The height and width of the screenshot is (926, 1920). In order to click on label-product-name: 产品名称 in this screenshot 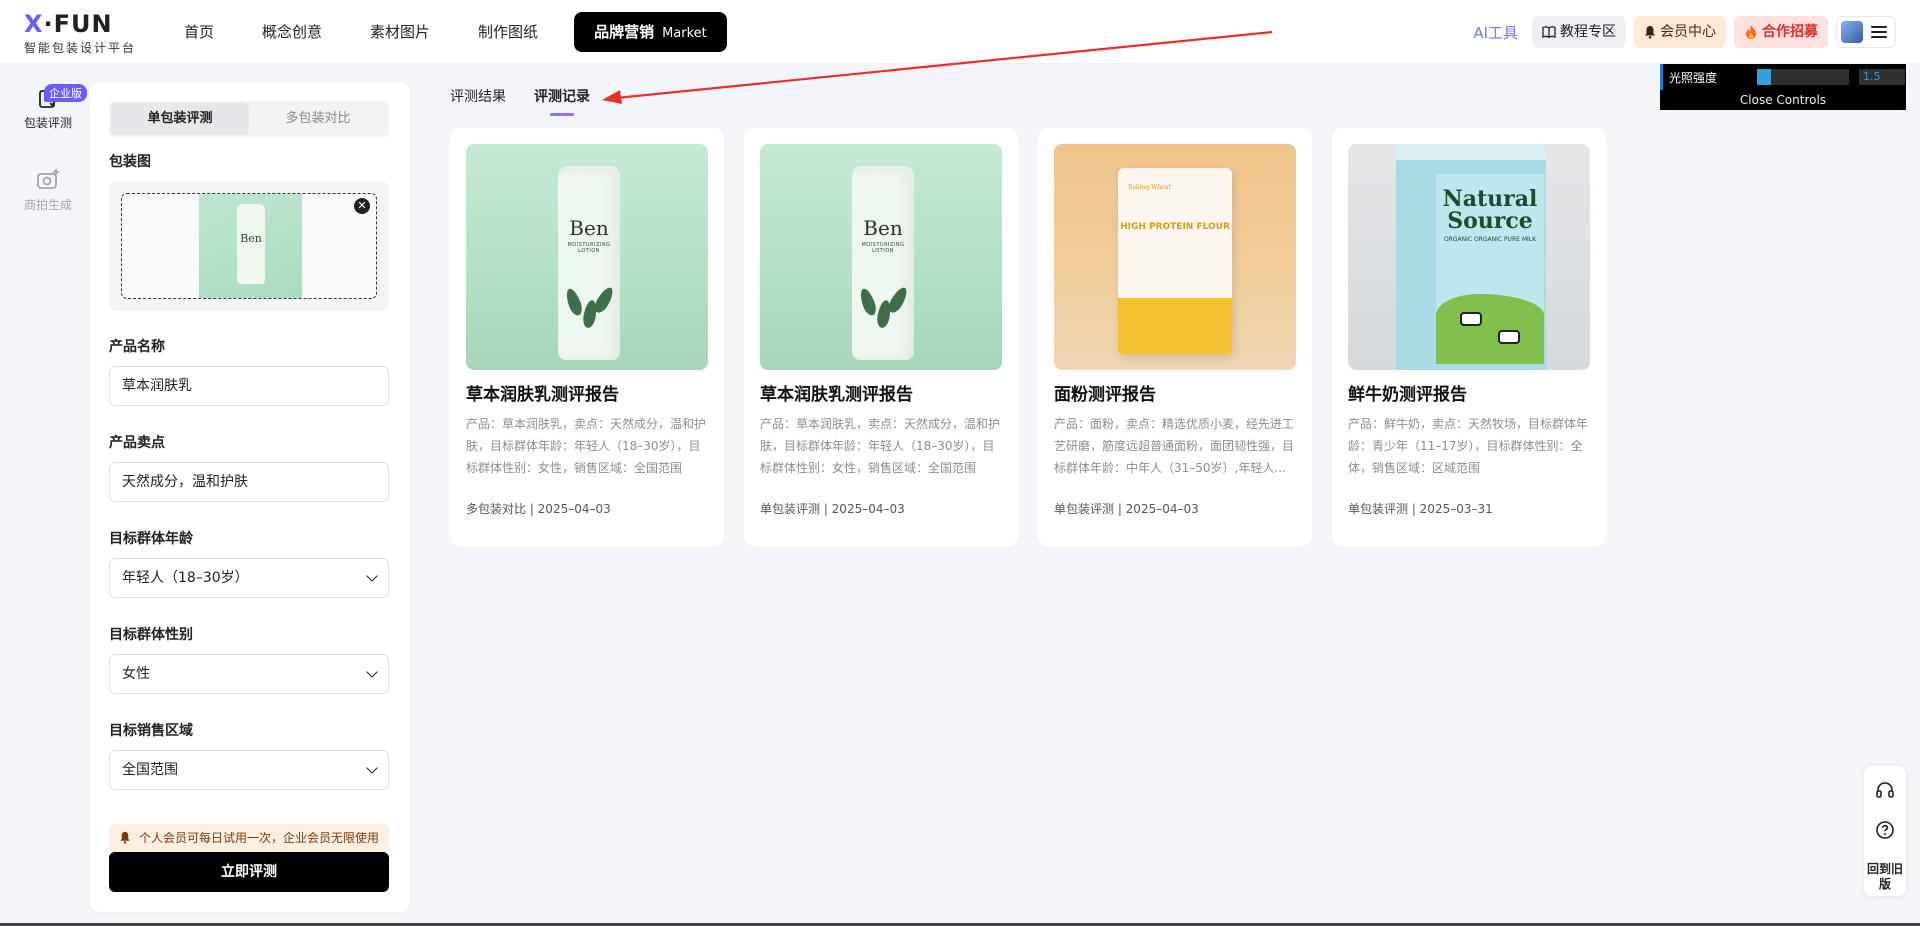, I will do `click(137, 347)`.